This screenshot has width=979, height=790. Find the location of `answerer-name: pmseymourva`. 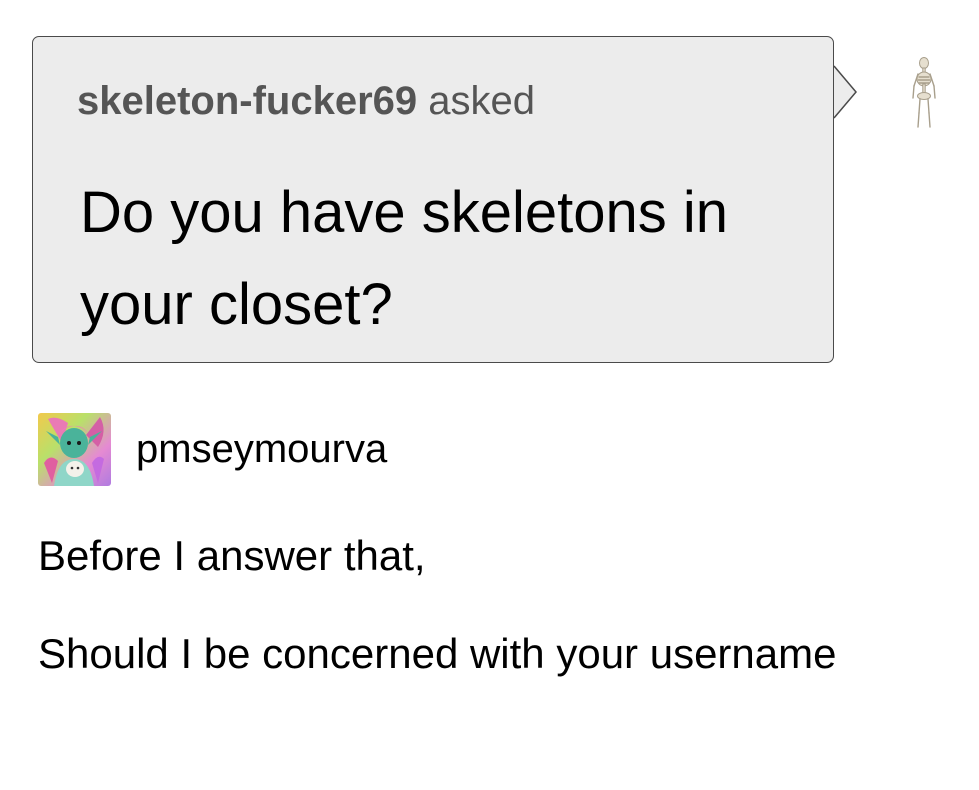

answerer-name: pmseymourva is located at coordinates (261, 449).